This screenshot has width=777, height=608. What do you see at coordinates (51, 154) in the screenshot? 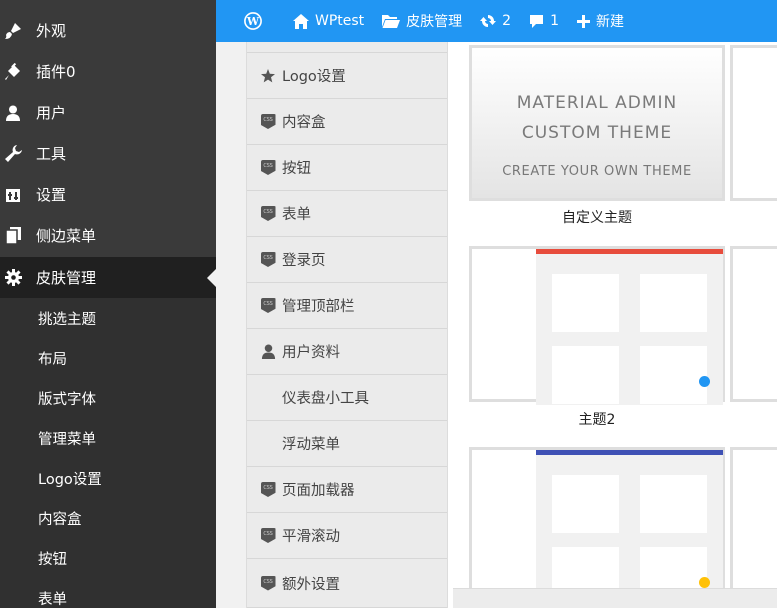
I see `sidebar-item-label: 工具` at bounding box center [51, 154].